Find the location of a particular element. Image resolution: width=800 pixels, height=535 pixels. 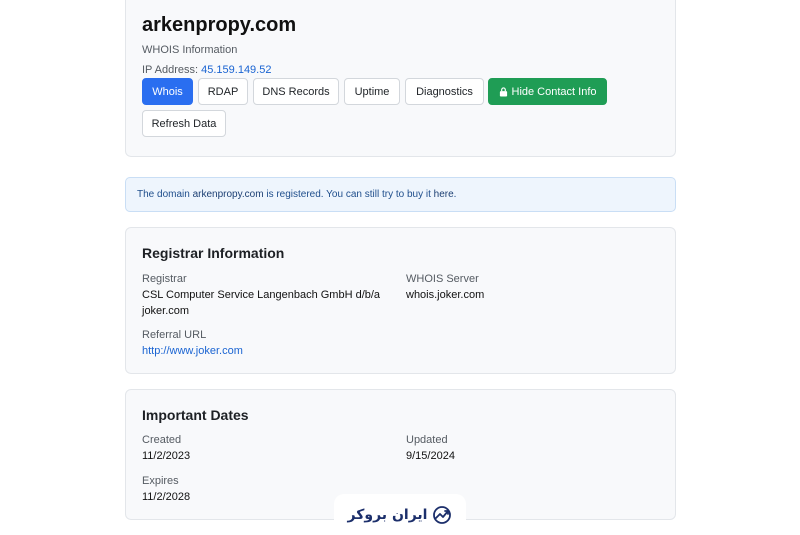

alert-suffix: . is located at coordinates (455, 194).